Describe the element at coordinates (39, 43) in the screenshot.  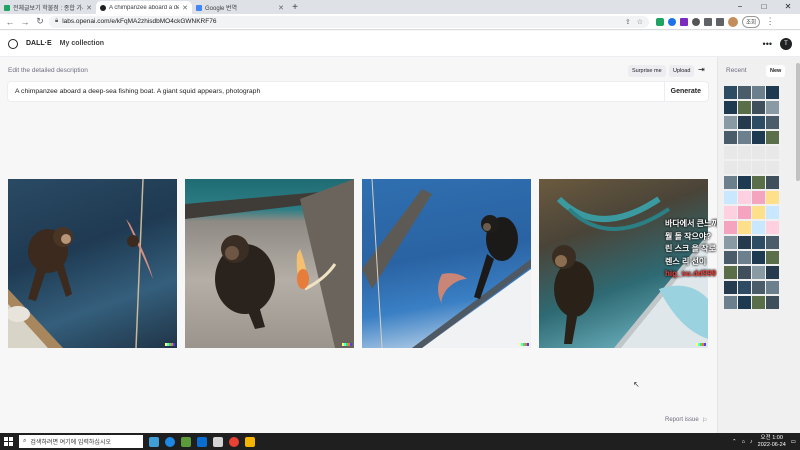
I see `brand-name: DALL·E` at that location.